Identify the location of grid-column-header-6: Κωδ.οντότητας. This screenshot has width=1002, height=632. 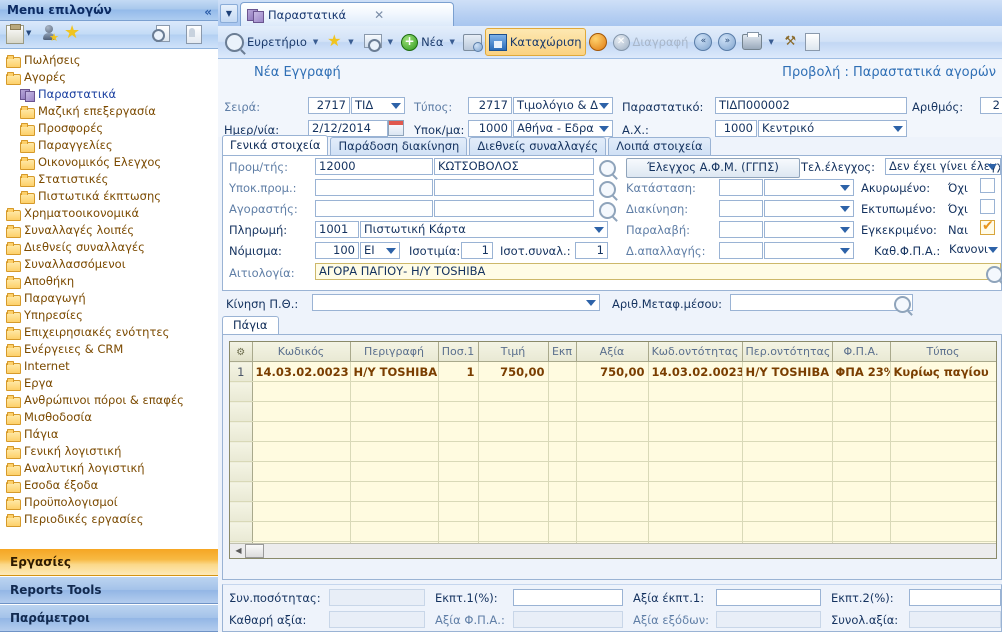
(695, 352).